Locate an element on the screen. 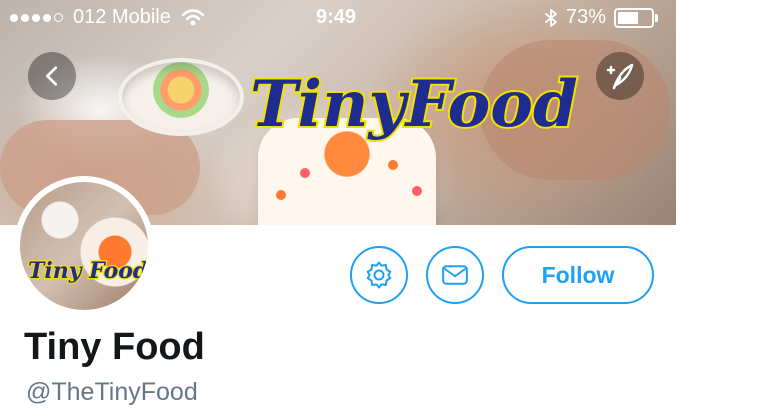 This screenshot has width=774, height=416. clock: 9:49 is located at coordinates (336, 17).